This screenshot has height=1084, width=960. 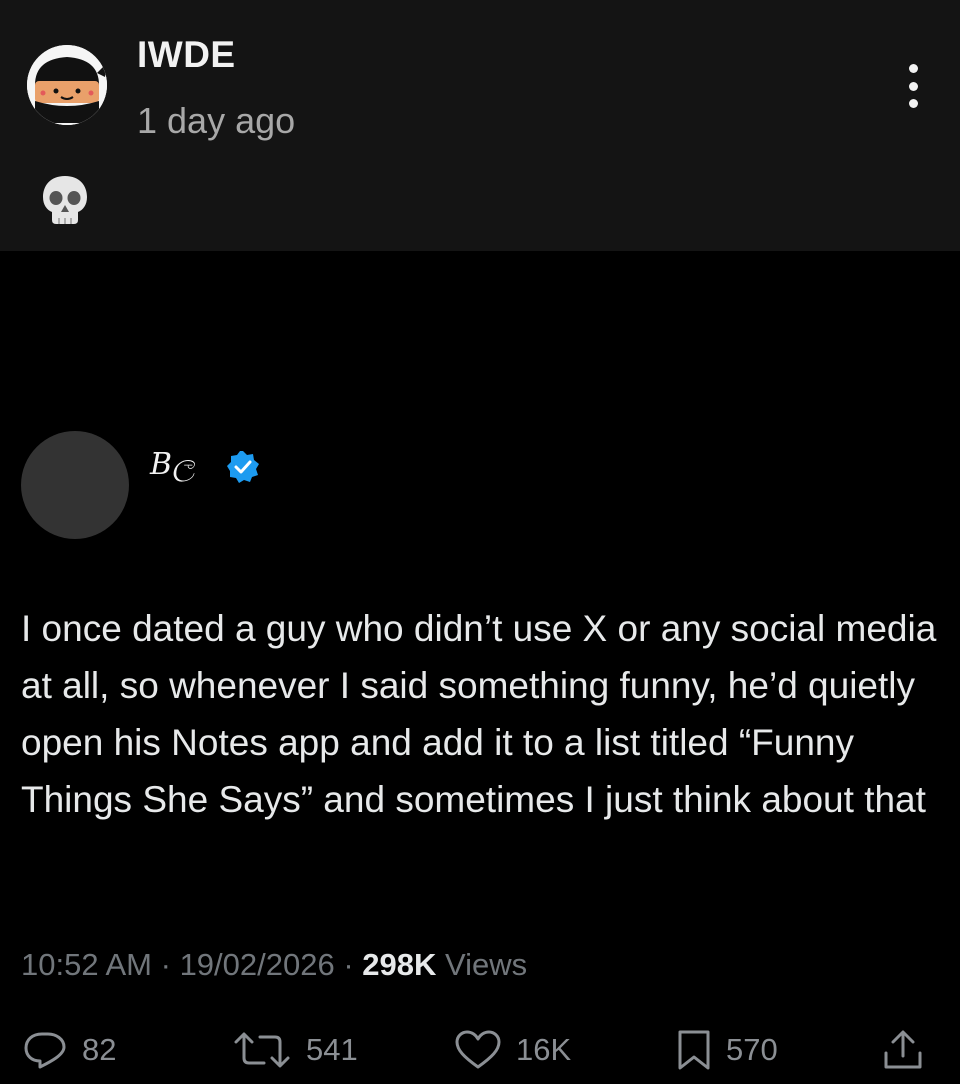 I want to click on share-icon, so click(x=903, y=1049).